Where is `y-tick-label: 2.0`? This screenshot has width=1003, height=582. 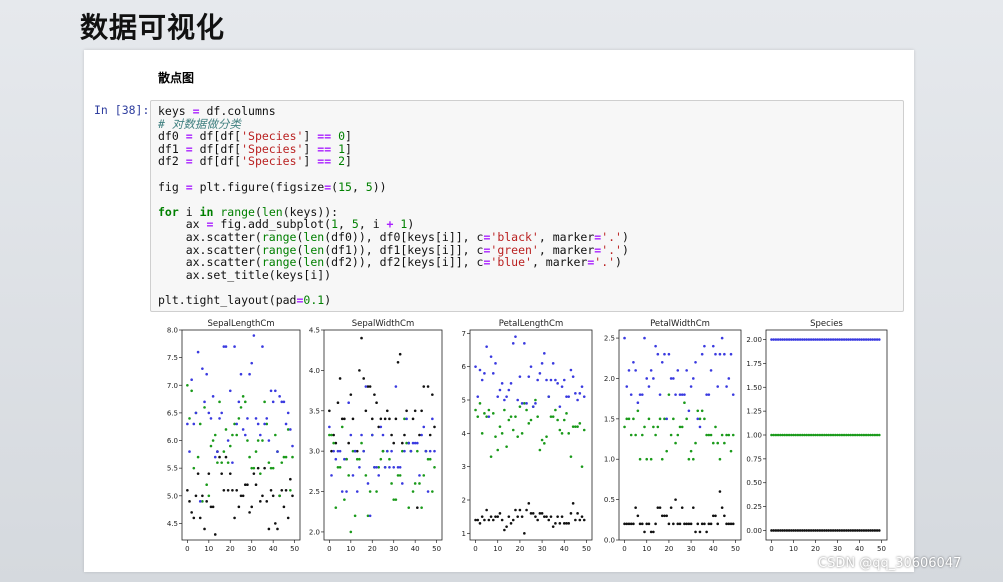
y-tick-label: 2.0 is located at coordinates (609, 379).